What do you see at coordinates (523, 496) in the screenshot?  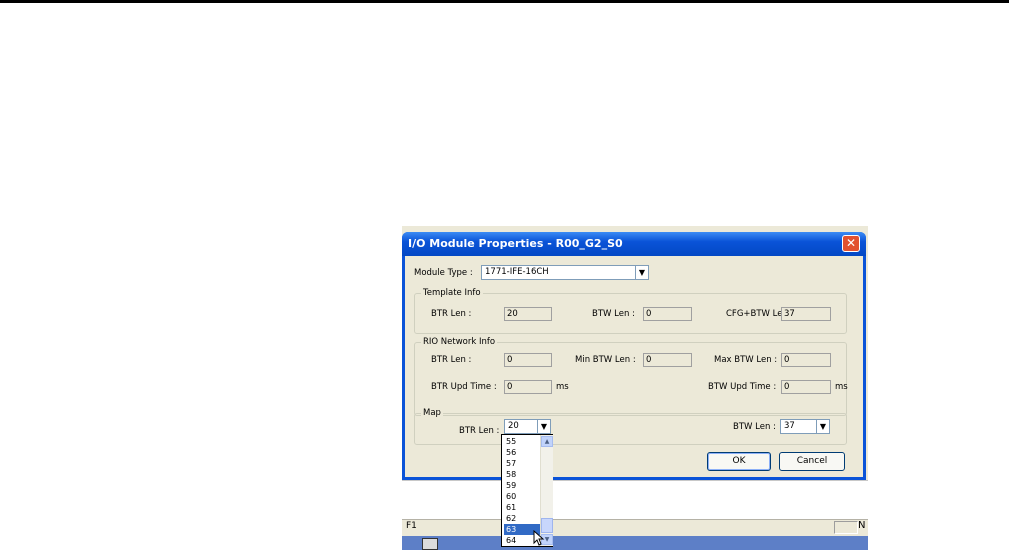 I see `dropdown-option: 60` at bounding box center [523, 496].